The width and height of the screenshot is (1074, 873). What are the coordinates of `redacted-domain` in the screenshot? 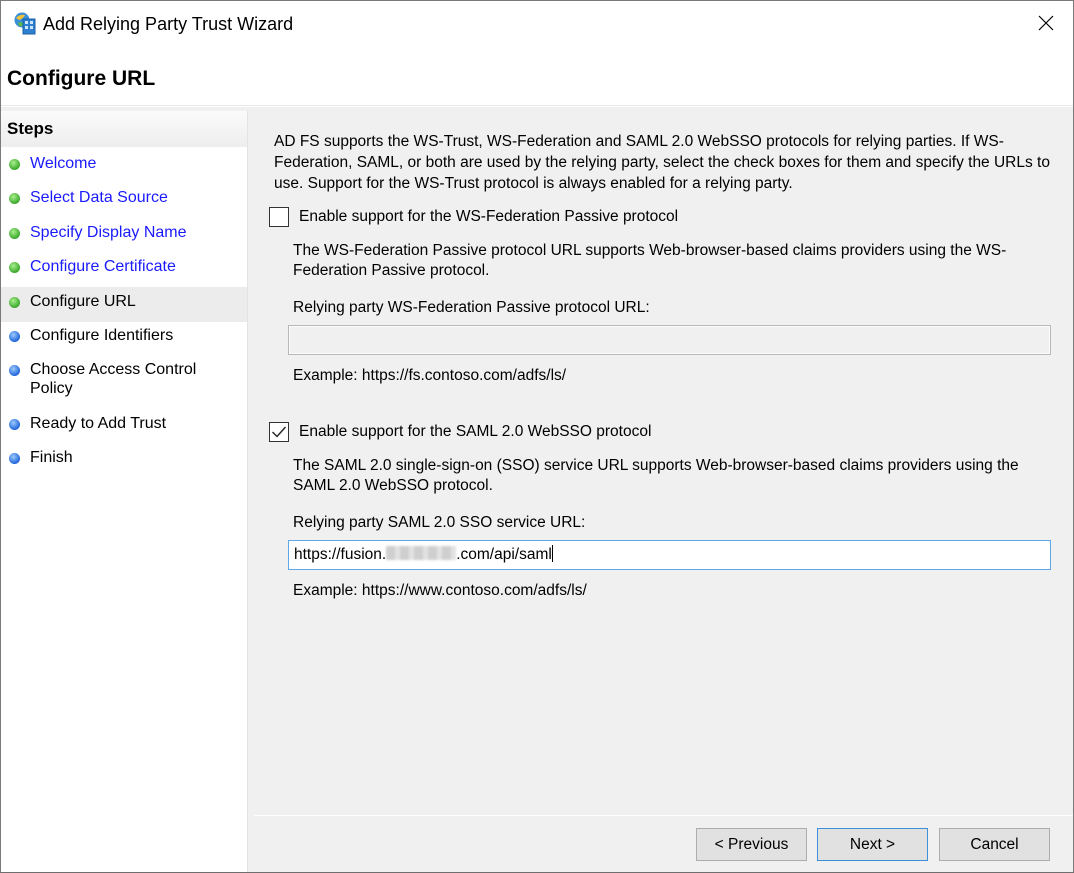 It's located at (421, 553).